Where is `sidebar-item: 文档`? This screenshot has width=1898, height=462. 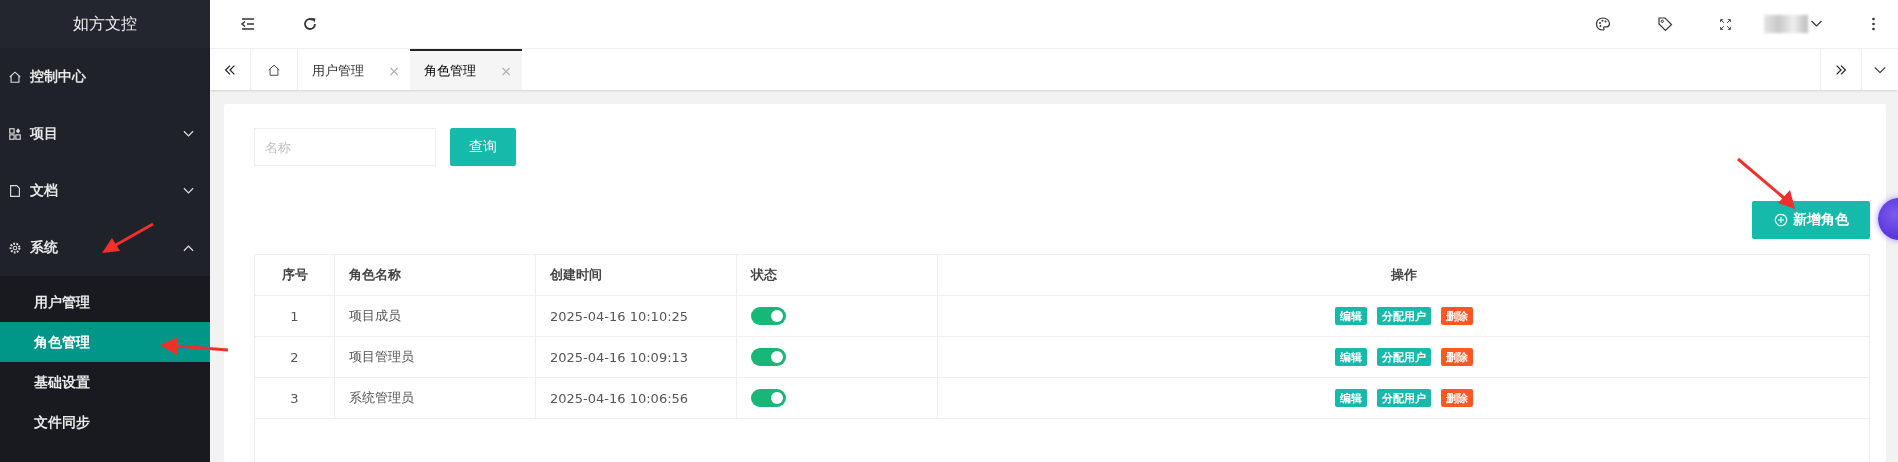 sidebar-item: 文档 is located at coordinates (105, 190).